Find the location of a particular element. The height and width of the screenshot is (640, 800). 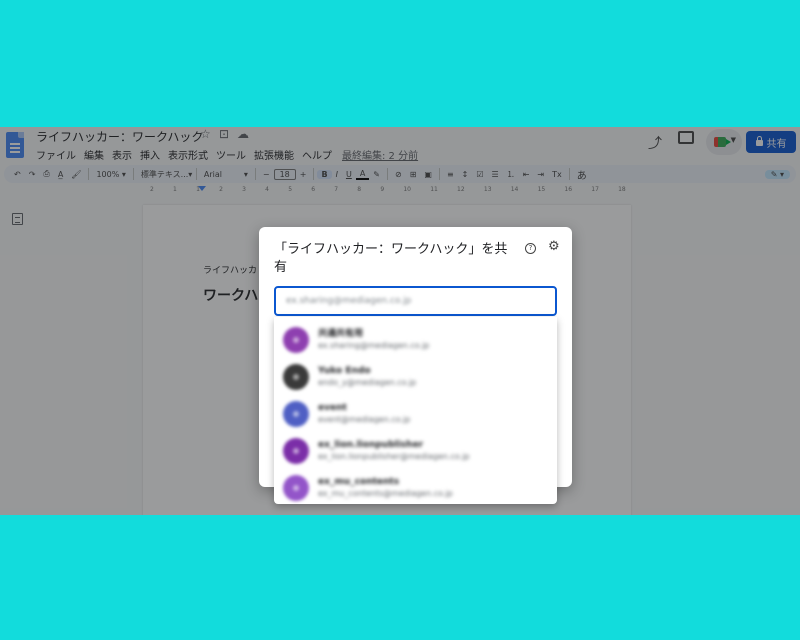

contact-suggestion: 共通共有用 ex.sharing@mediagen.co.jp is located at coordinates (415, 339).